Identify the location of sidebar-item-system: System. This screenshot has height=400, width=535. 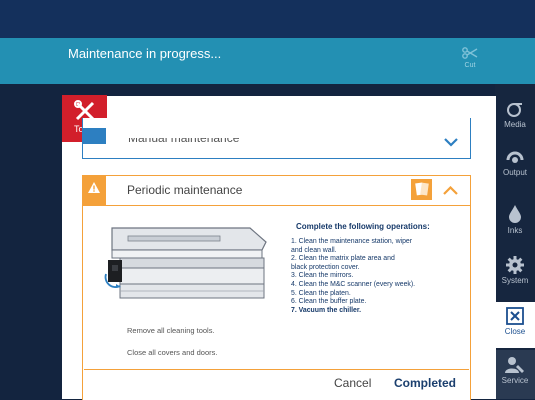
(515, 278).